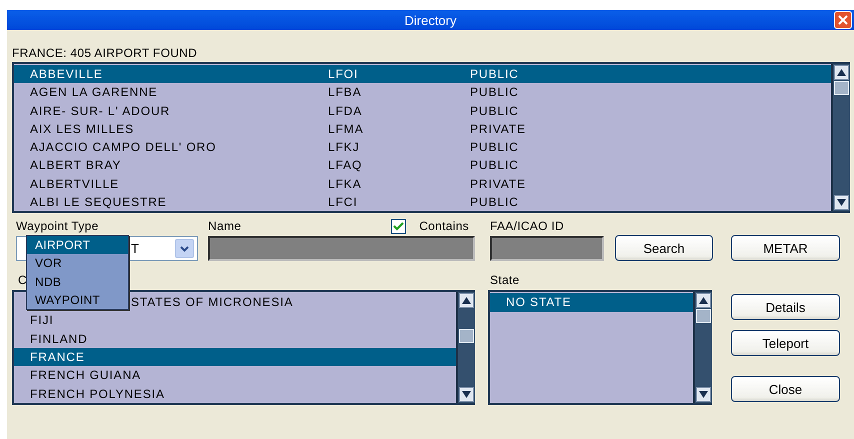  What do you see at coordinates (22, 281) in the screenshot?
I see `field-label: C` at bounding box center [22, 281].